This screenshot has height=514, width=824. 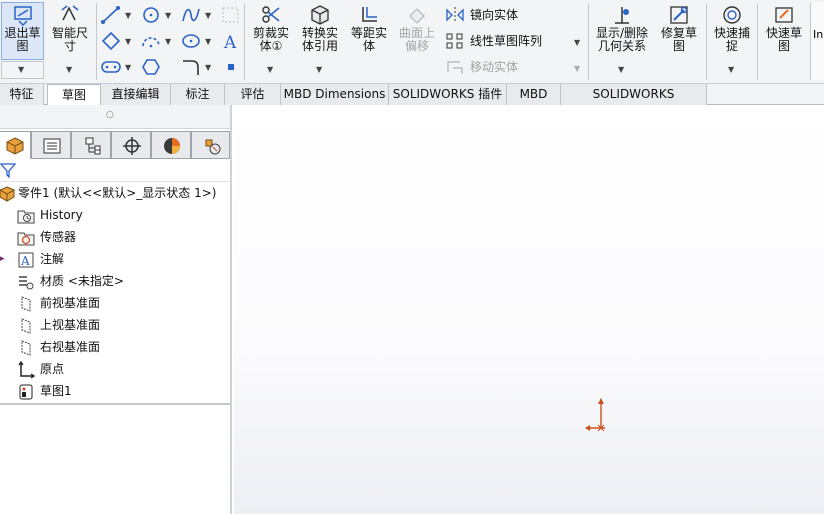 What do you see at coordinates (15, 145) in the screenshot?
I see `tab-feature-manager` at bounding box center [15, 145].